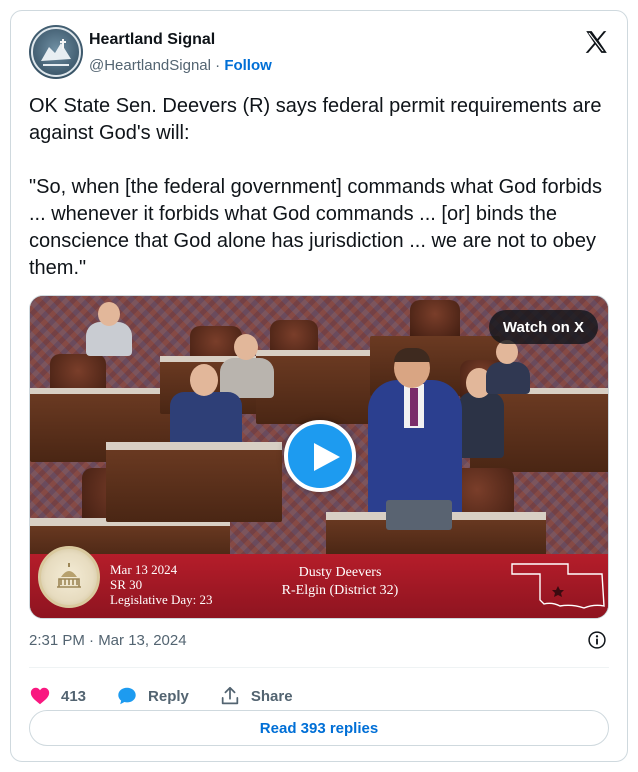  I want to click on tweet-timestamp: 2:31 PM · Mar 13, 2024, so click(108, 640).